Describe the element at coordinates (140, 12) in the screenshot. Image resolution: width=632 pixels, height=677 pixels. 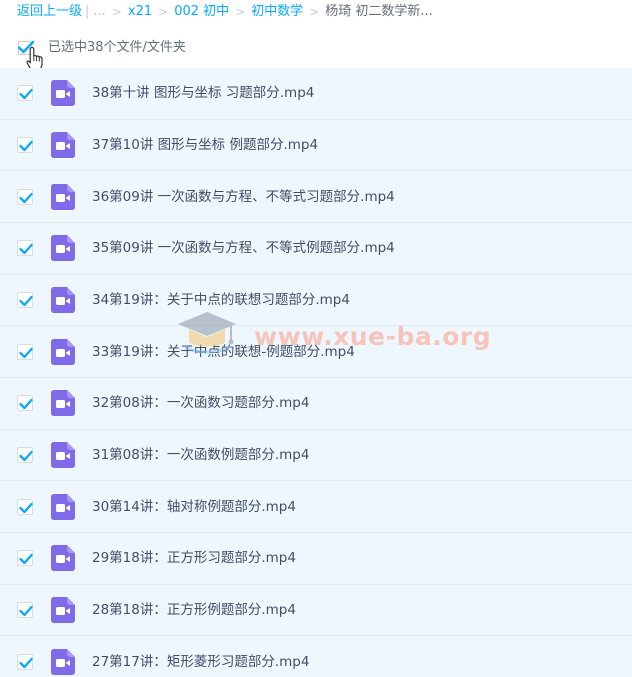
I see `breadcrumb-item-x21: x21` at that location.